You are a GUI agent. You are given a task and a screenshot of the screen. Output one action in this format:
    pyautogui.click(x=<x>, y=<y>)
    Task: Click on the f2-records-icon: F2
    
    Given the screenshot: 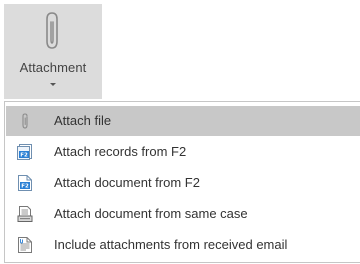 What is the action you would take?
    pyautogui.click(x=24, y=152)
    